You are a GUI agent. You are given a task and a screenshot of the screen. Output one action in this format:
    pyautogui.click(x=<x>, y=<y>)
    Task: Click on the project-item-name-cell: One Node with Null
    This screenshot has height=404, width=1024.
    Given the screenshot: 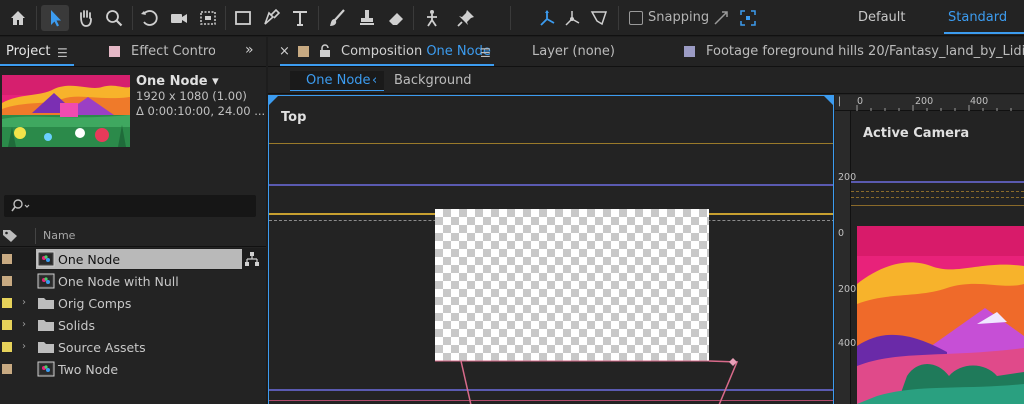 What is the action you would take?
    pyautogui.click(x=139, y=281)
    